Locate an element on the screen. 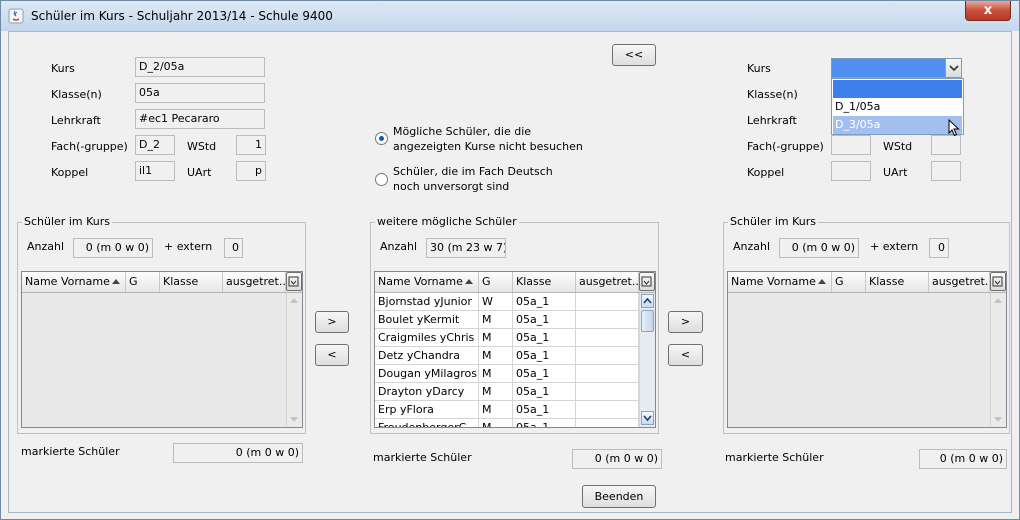 The width and height of the screenshot is (1020, 520). right-fach-label: Fach(-gruppe) is located at coordinates (785, 146).